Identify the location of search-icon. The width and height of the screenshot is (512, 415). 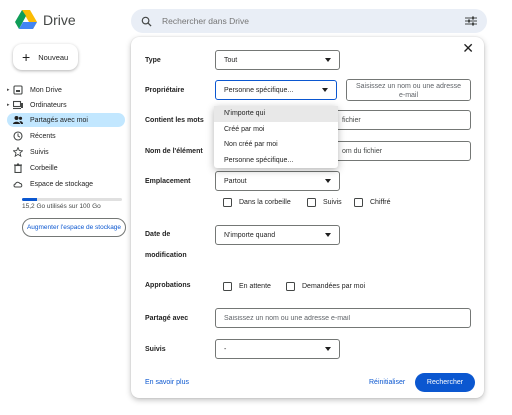
(146, 21).